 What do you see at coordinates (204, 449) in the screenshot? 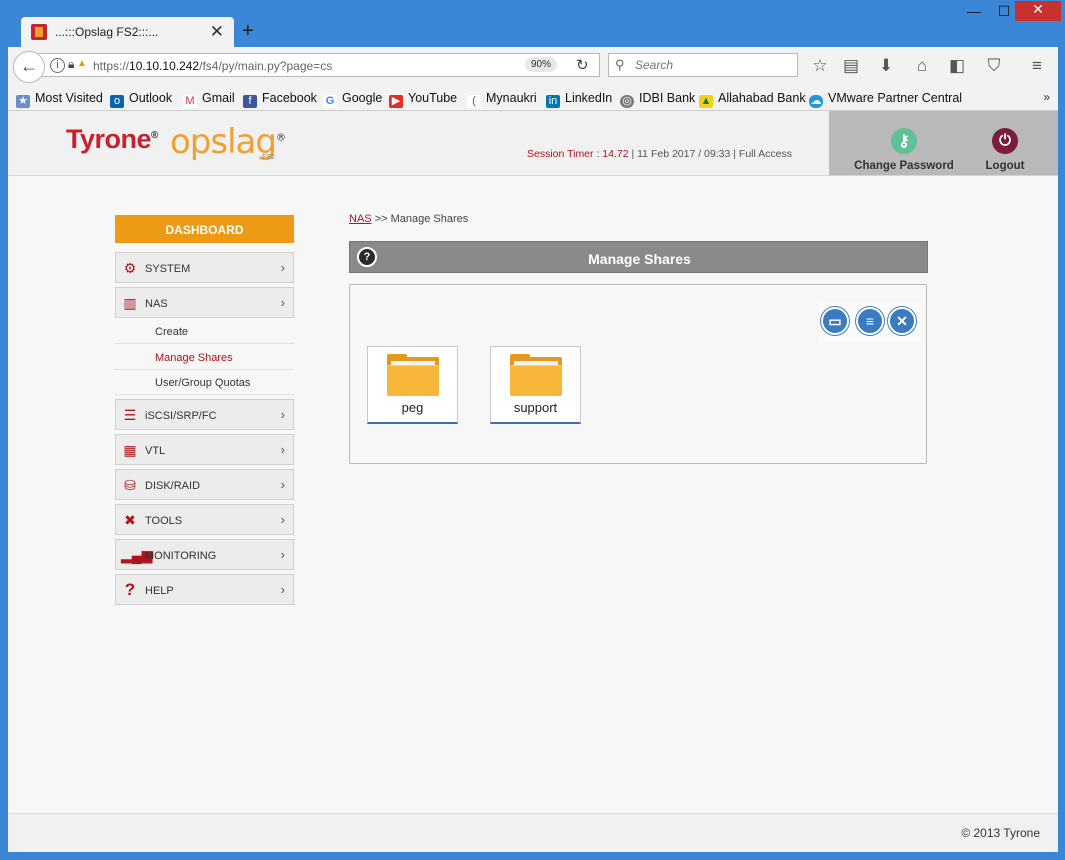
I see `sidebar-item-vtl: ▦ VTL ›` at bounding box center [204, 449].